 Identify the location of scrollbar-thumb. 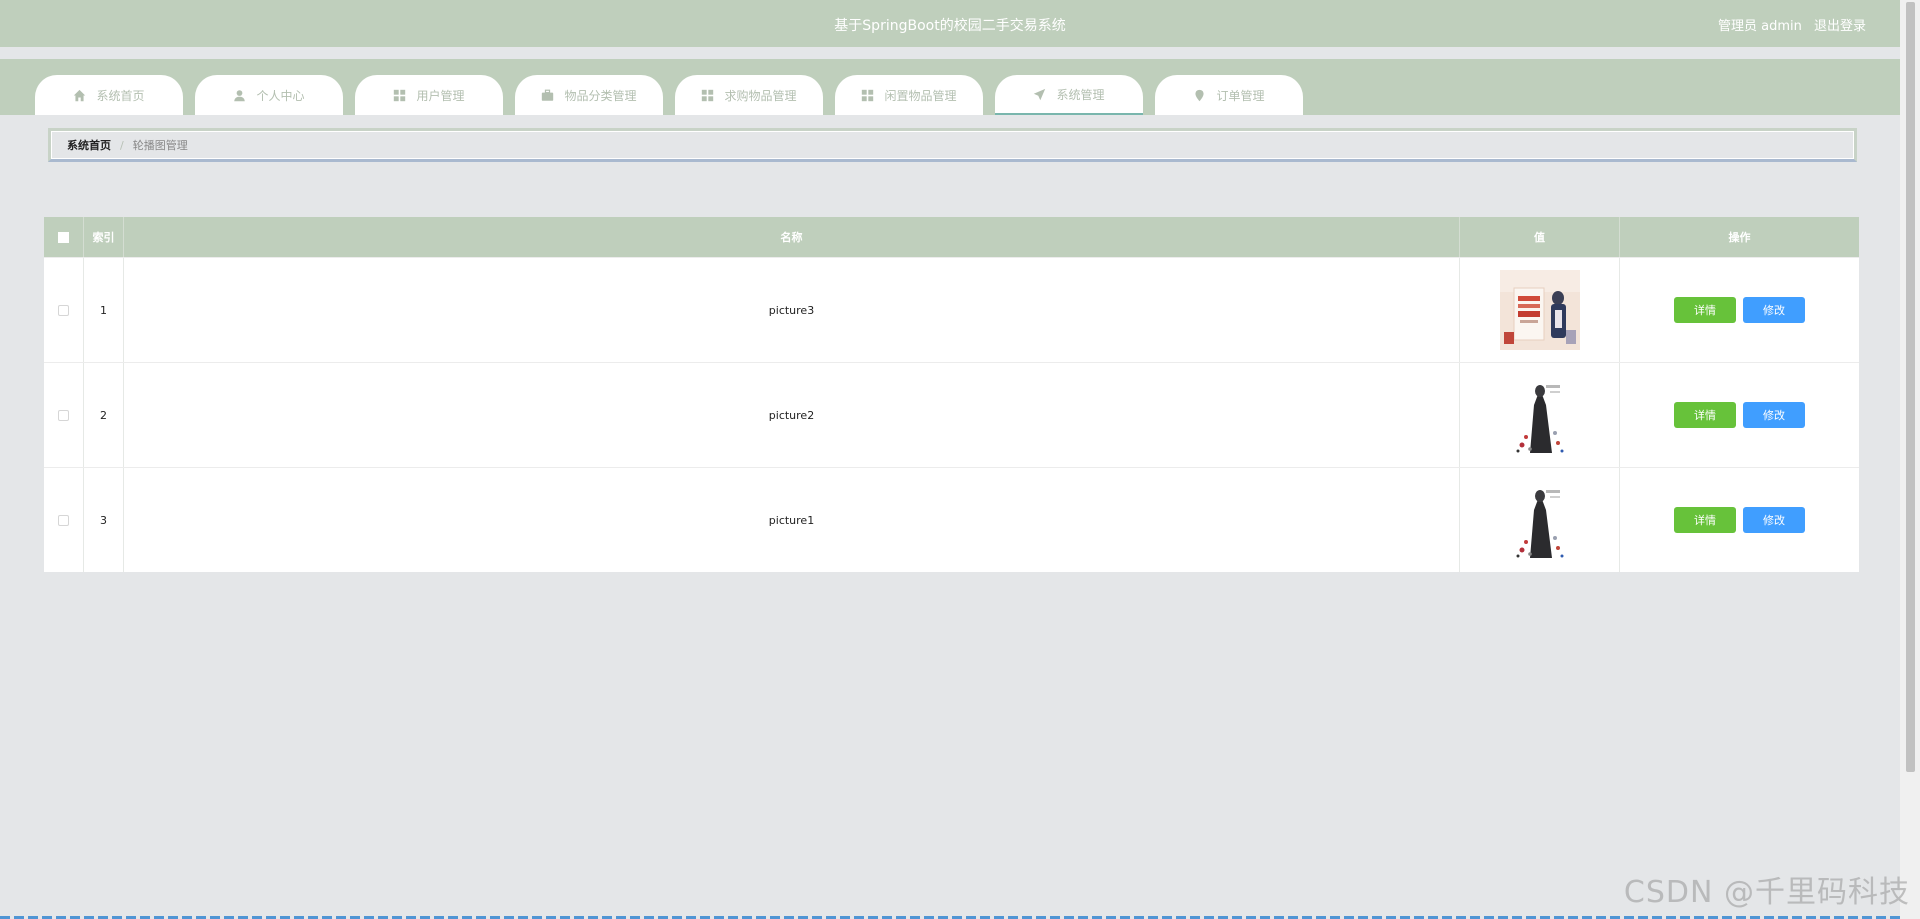
(1910, 387).